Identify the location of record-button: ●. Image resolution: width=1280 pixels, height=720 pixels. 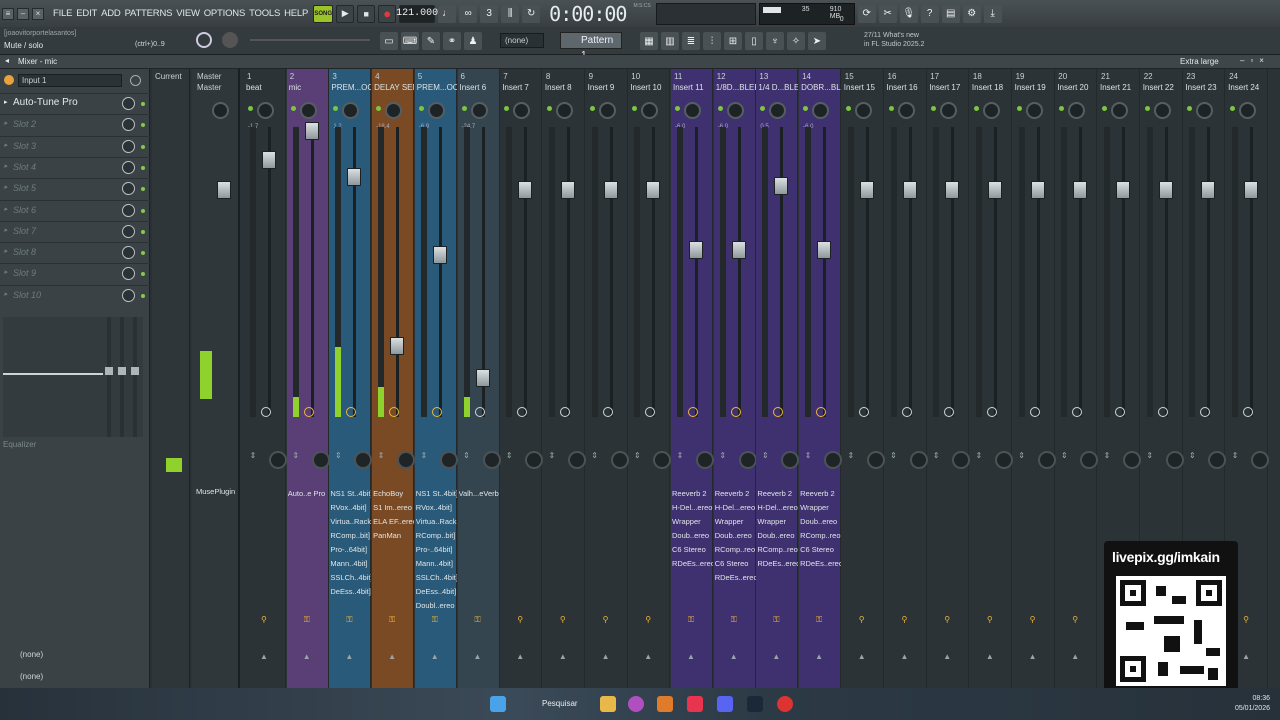
(387, 13).